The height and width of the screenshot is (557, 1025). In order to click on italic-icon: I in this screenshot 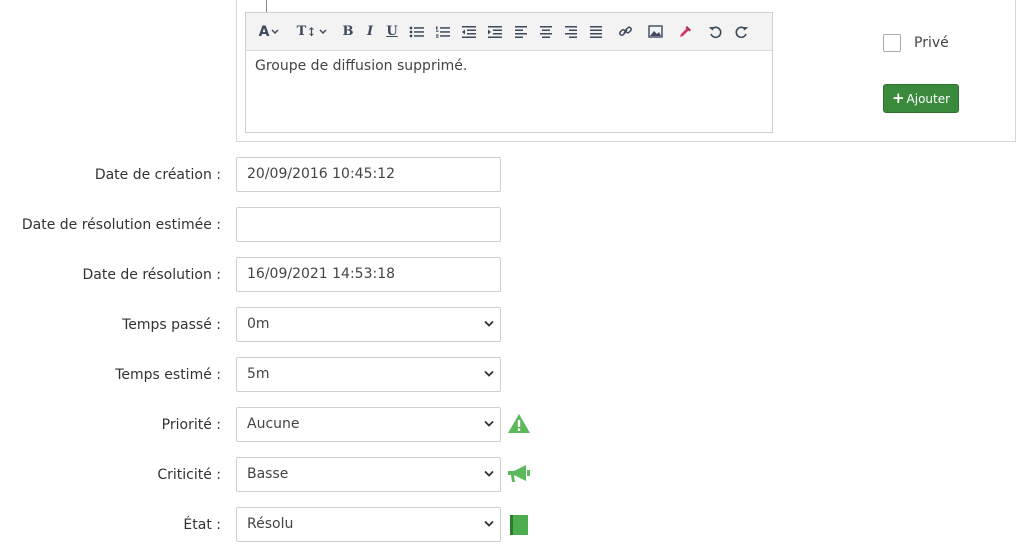, I will do `click(370, 32)`.